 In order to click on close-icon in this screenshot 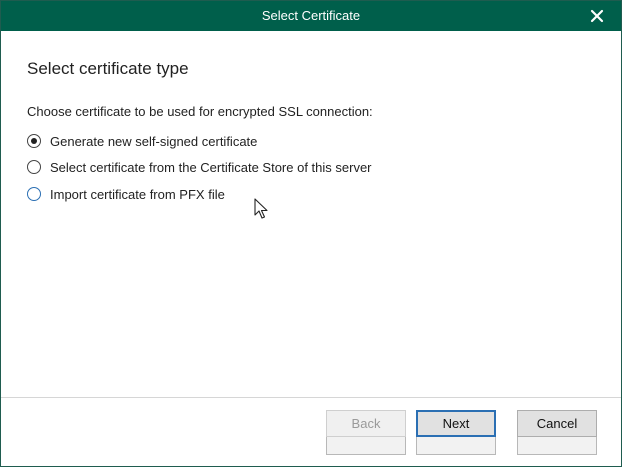, I will do `click(597, 16)`.